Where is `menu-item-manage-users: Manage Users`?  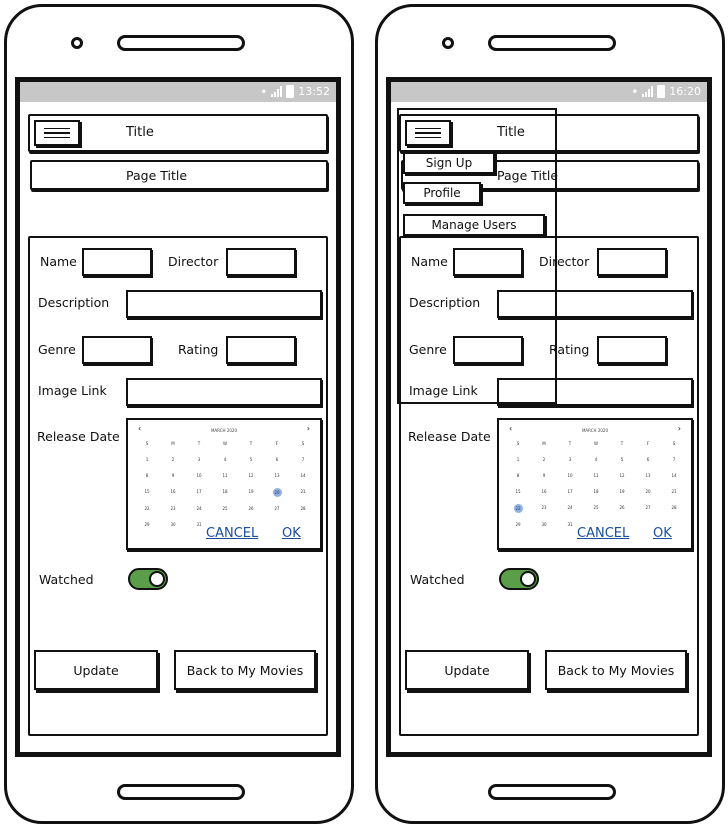 menu-item-manage-users: Manage Users is located at coordinates (474, 225).